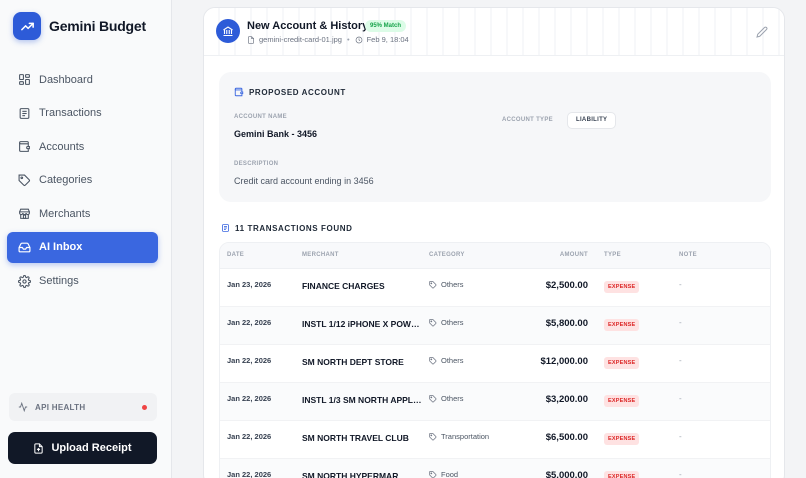 This screenshot has height=478, width=806. Describe the element at coordinates (24, 214) in the screenshot. I see `store-icon` at that location.